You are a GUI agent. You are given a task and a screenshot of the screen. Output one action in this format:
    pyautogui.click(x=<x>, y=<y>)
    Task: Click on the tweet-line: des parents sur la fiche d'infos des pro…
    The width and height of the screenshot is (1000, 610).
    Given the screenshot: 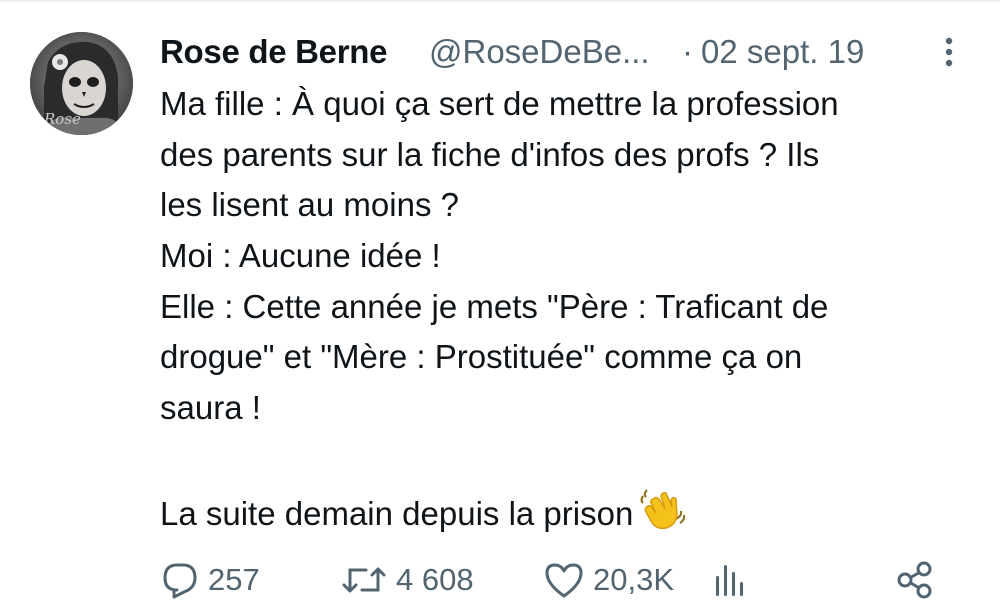 What is the action you would take?
    pyautogui.click(x=490, y=154)
    